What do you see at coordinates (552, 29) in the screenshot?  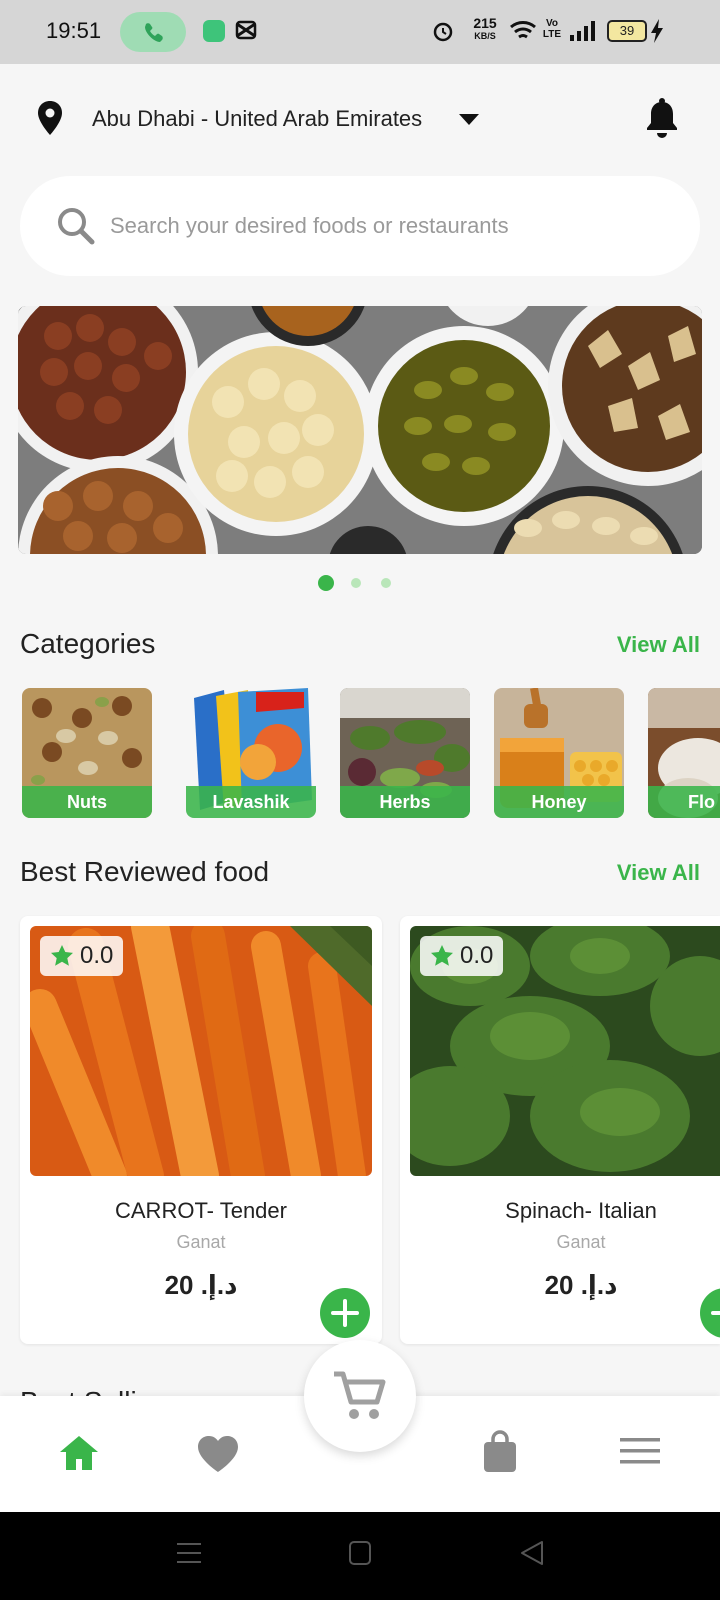 I see `volte-indicator: Vo LTE` at bounding box center [552, 29].